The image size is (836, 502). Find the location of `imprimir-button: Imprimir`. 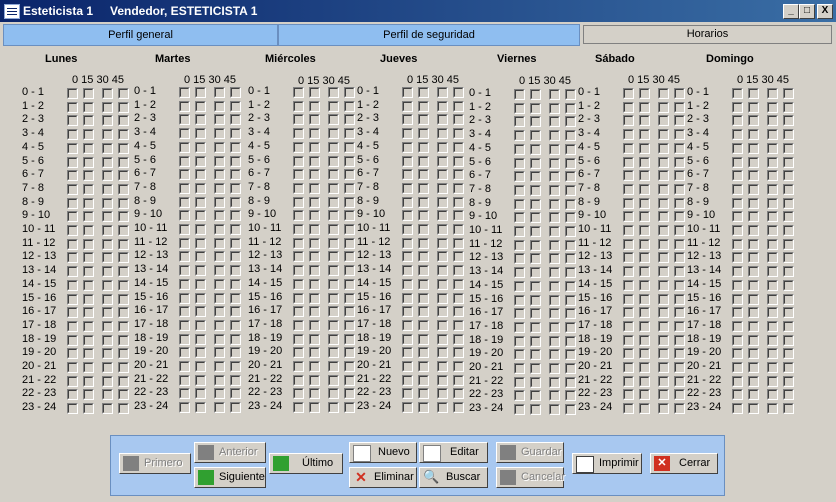

imprimir-button: Imprimir is located at coordinates (607, 463).